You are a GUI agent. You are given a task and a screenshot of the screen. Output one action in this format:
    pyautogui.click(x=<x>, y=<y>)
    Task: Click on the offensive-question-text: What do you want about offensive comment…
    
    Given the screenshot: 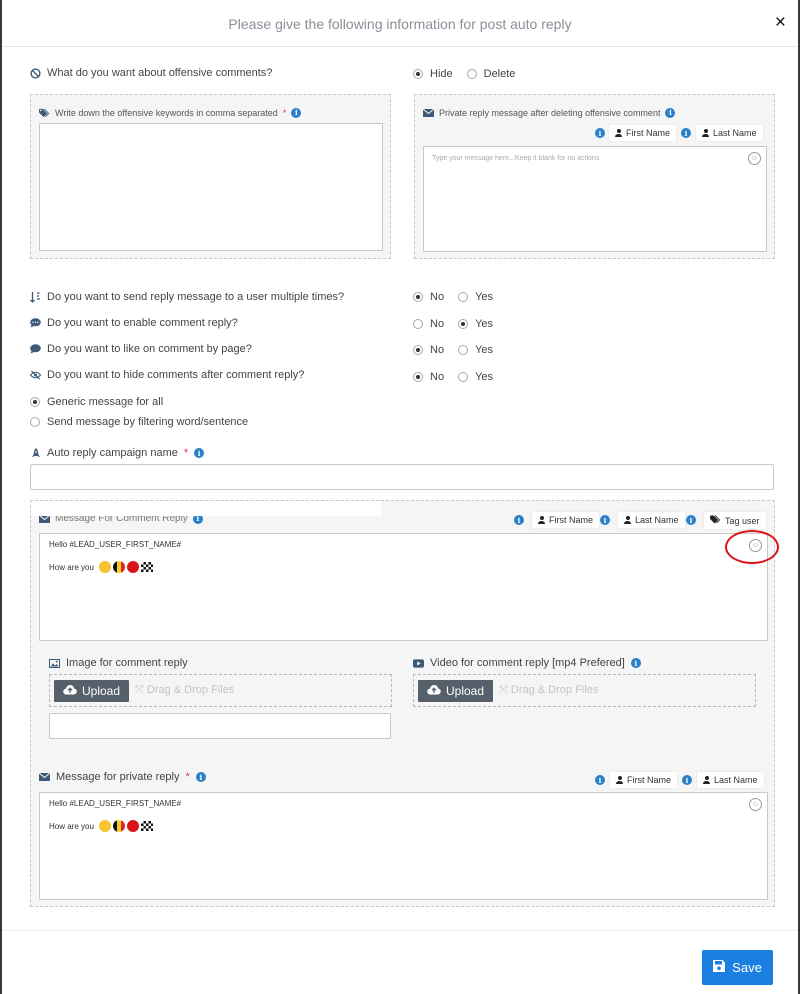 What is the action you would take?
    pyautogui.click(x=160, y=73)
    